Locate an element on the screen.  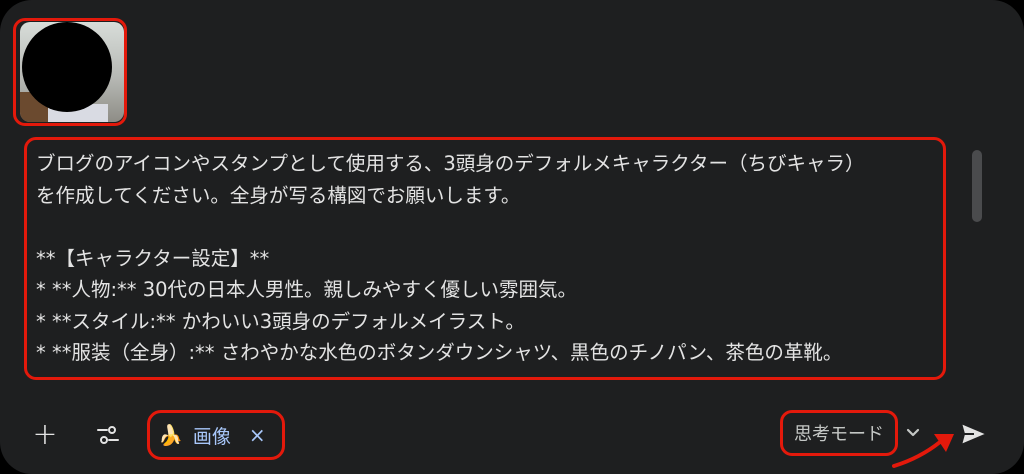
red-arrow-annotation is located at coordinates (923, 451).